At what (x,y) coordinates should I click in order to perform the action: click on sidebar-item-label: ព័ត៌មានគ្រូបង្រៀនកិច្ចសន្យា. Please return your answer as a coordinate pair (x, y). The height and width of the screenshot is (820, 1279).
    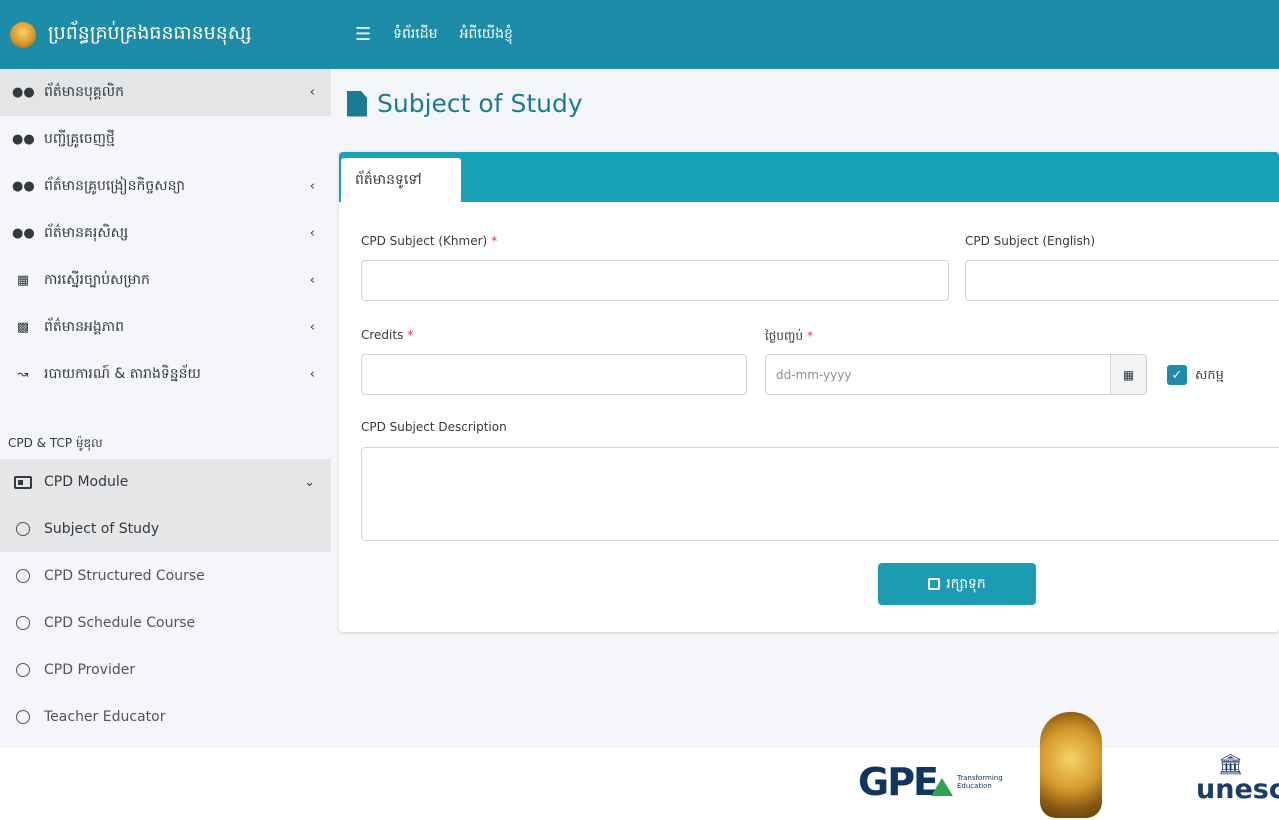
    Looking at the image, I should click on (114, 186).